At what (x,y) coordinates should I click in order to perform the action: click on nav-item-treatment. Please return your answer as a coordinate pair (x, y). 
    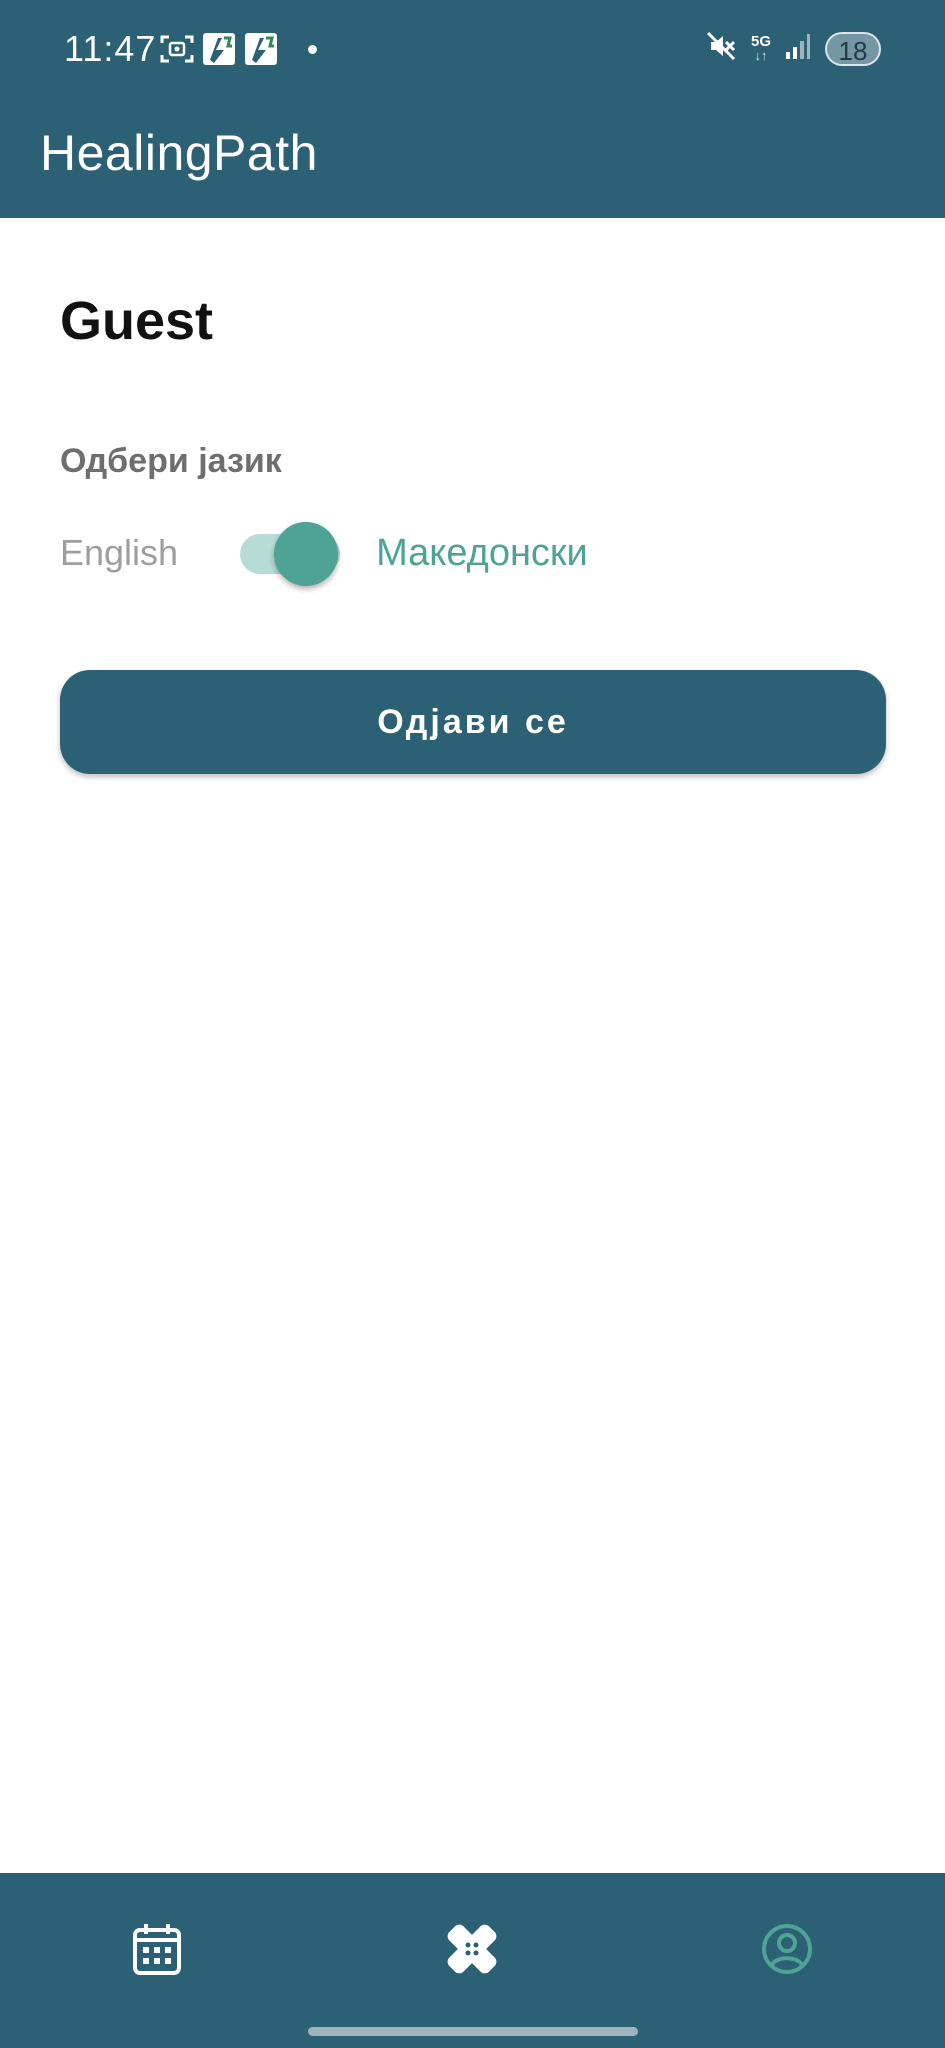
    Looking at the image, I should click on (472, 1951).